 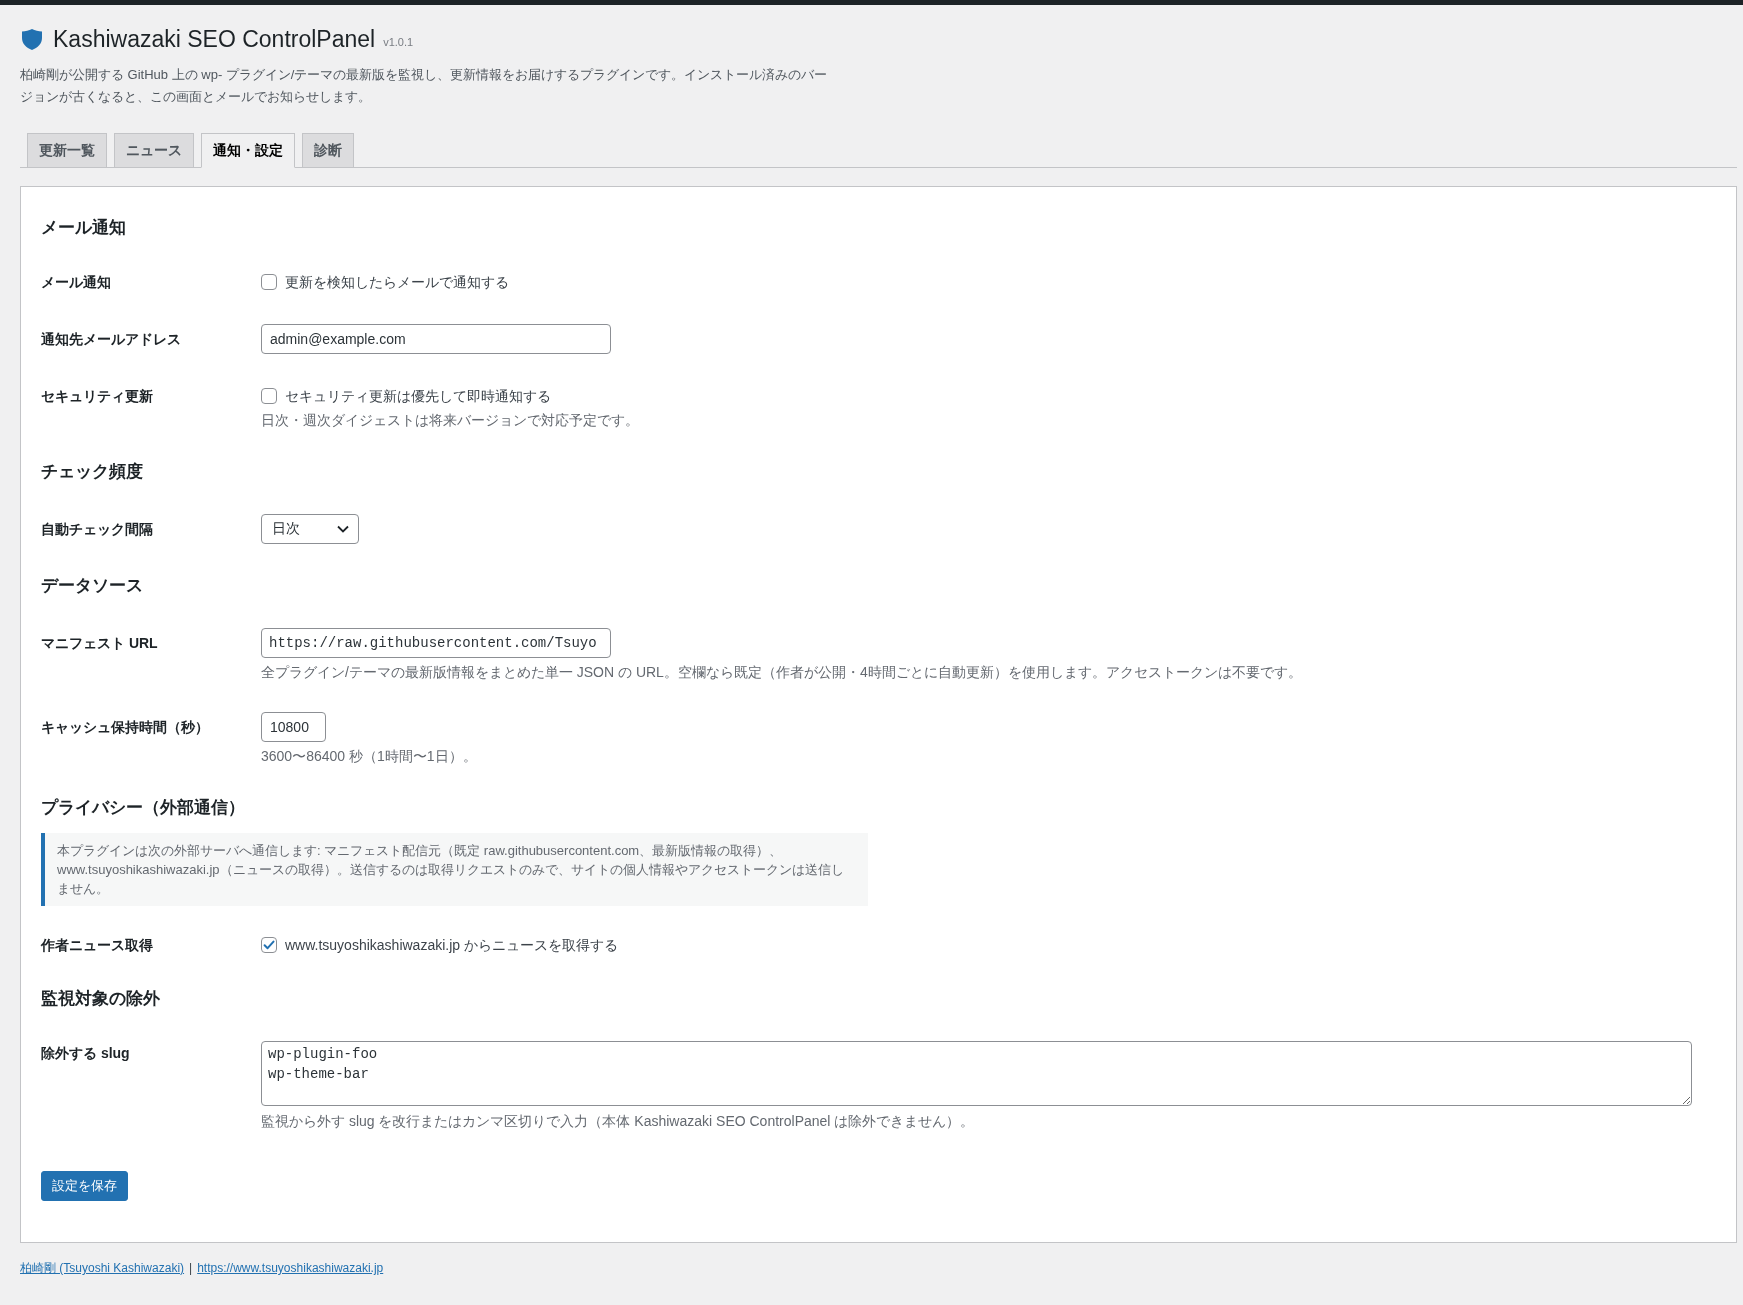 What do you see at coordinates (76, 282) in the screenshot?
I see `field-label: メール通知` at bounding box center [76, 282].